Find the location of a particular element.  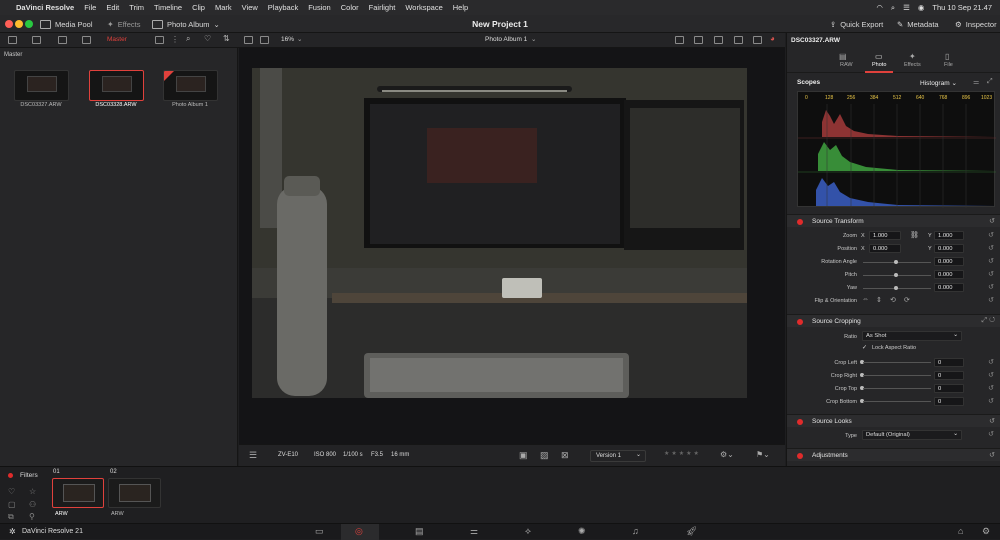

menu-timeline: Timeline is located at coordinates (168, 7).